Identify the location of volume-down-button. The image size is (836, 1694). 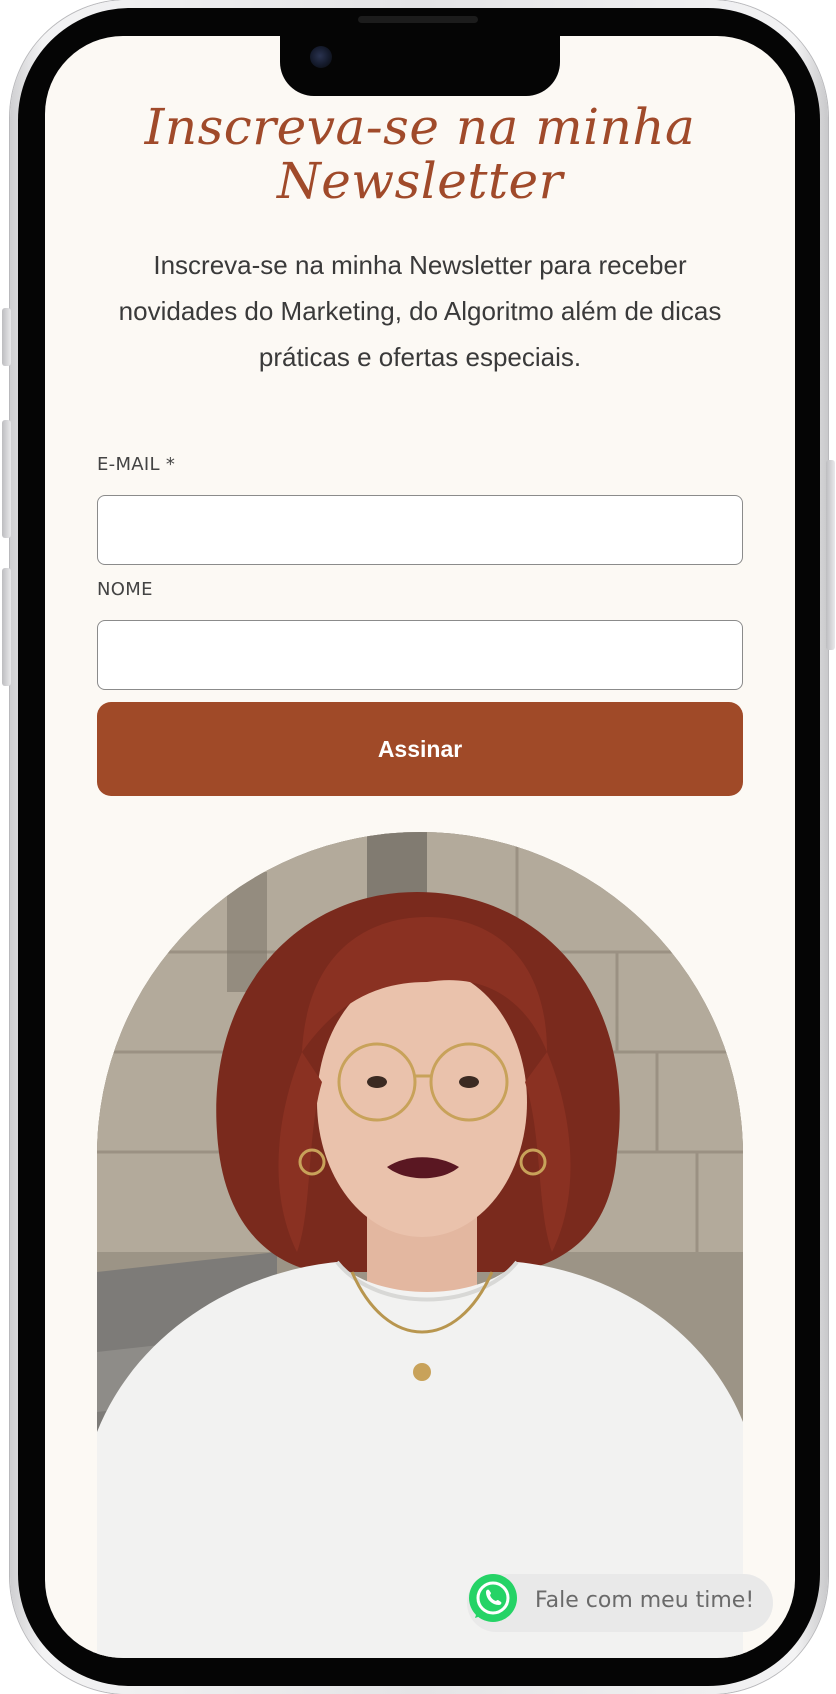
(6, 627).